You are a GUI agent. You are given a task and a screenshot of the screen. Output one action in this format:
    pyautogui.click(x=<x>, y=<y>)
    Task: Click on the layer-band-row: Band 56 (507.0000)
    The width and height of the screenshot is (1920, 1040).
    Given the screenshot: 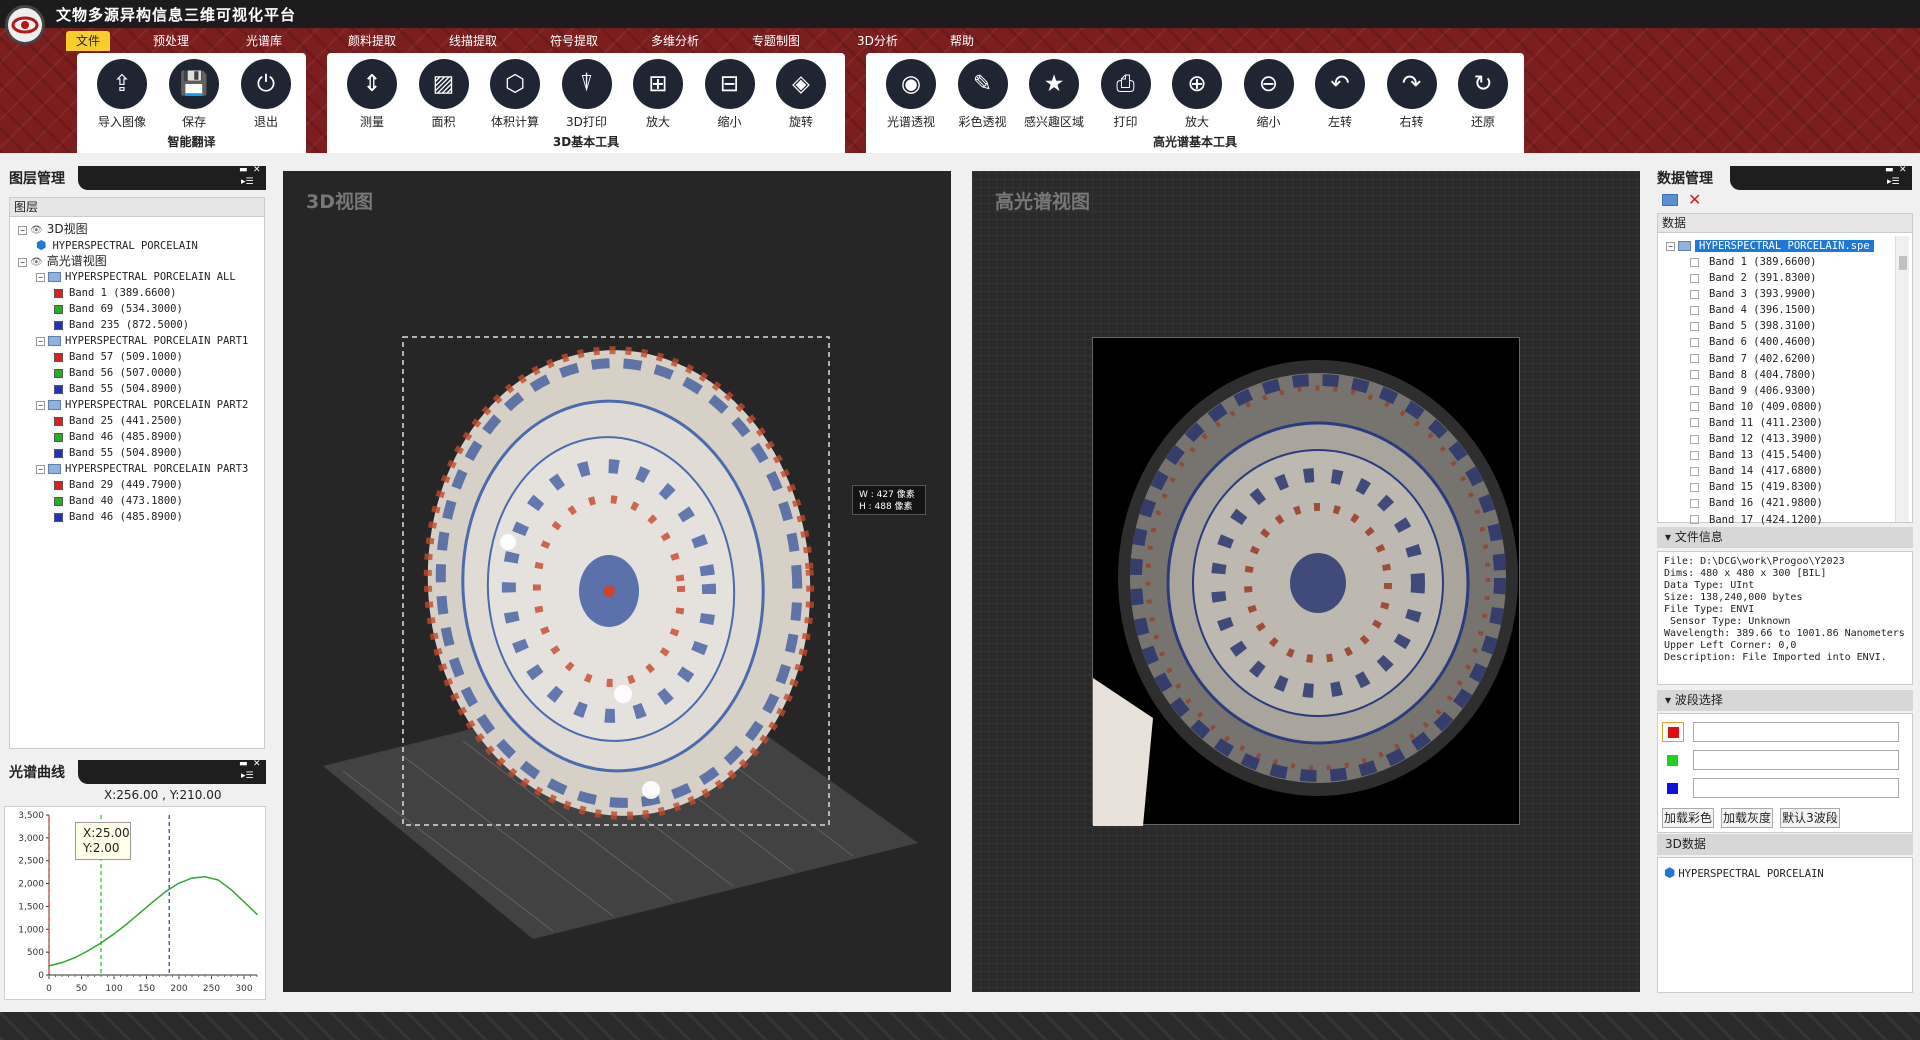 What is the action you would take?
    pyautogui.click(x=137, y=373)
    